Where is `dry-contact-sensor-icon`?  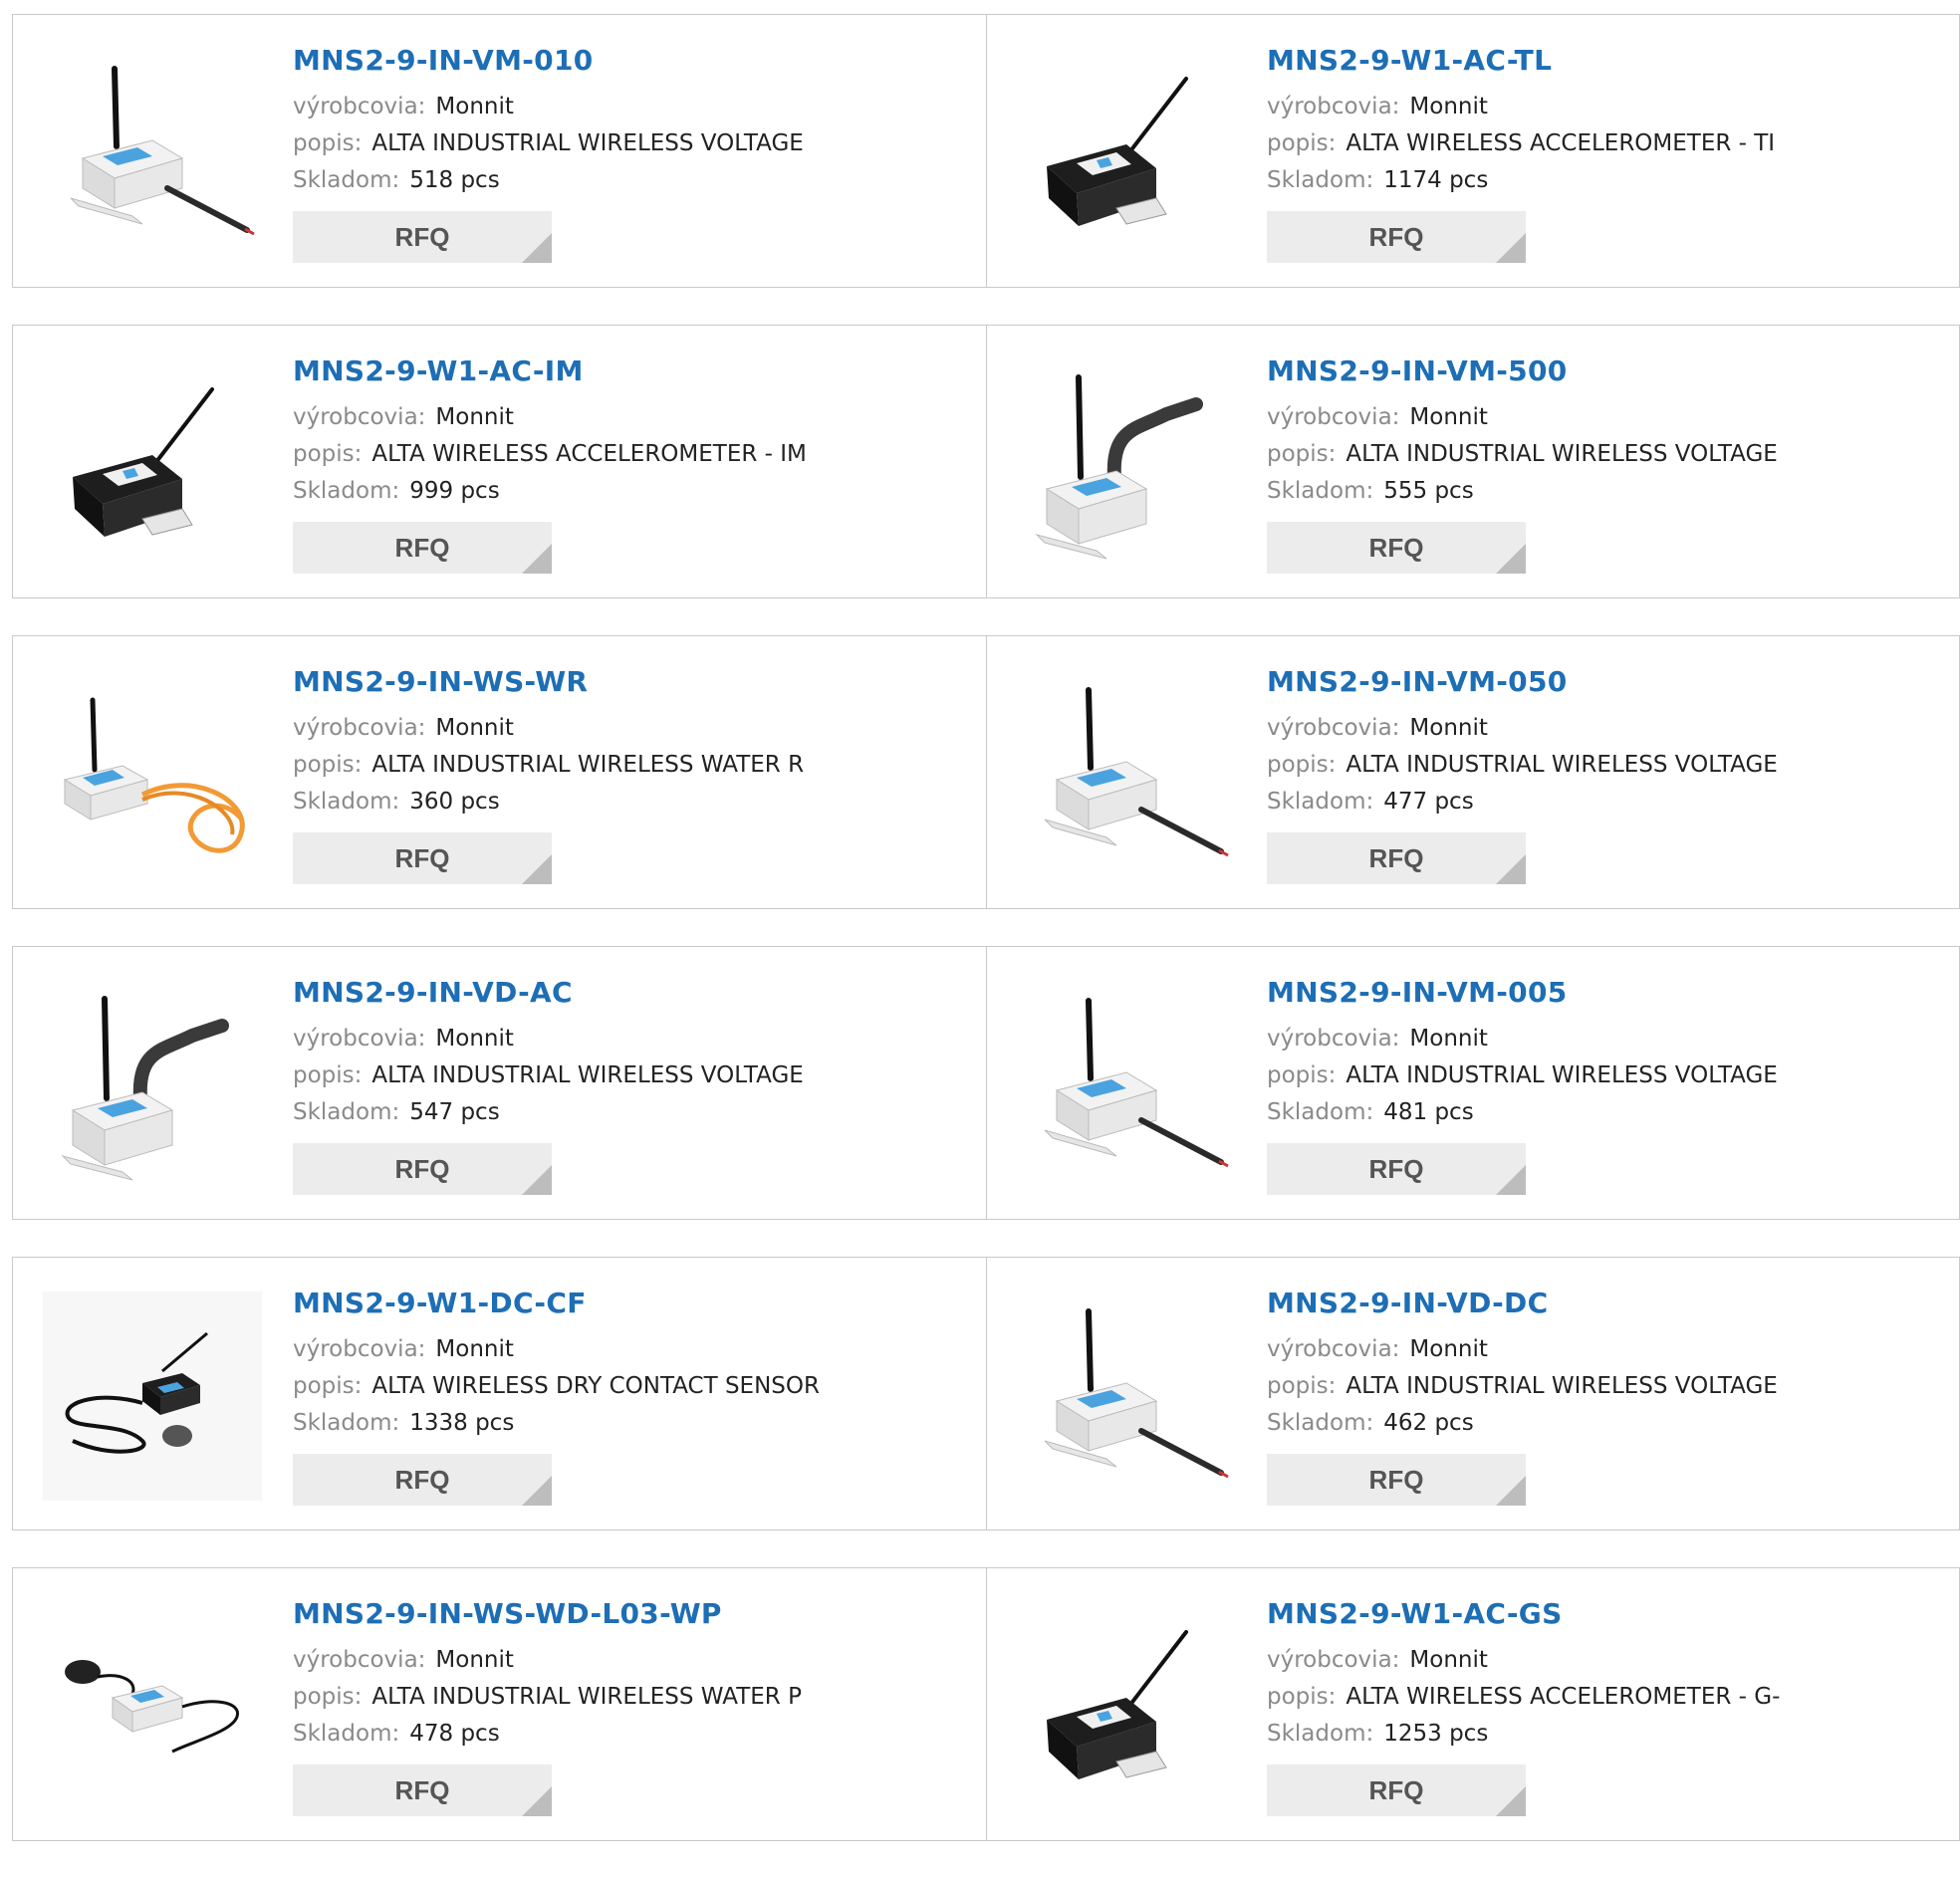
dry-contact-sensor-icon is located at coordinates (152, 1396).